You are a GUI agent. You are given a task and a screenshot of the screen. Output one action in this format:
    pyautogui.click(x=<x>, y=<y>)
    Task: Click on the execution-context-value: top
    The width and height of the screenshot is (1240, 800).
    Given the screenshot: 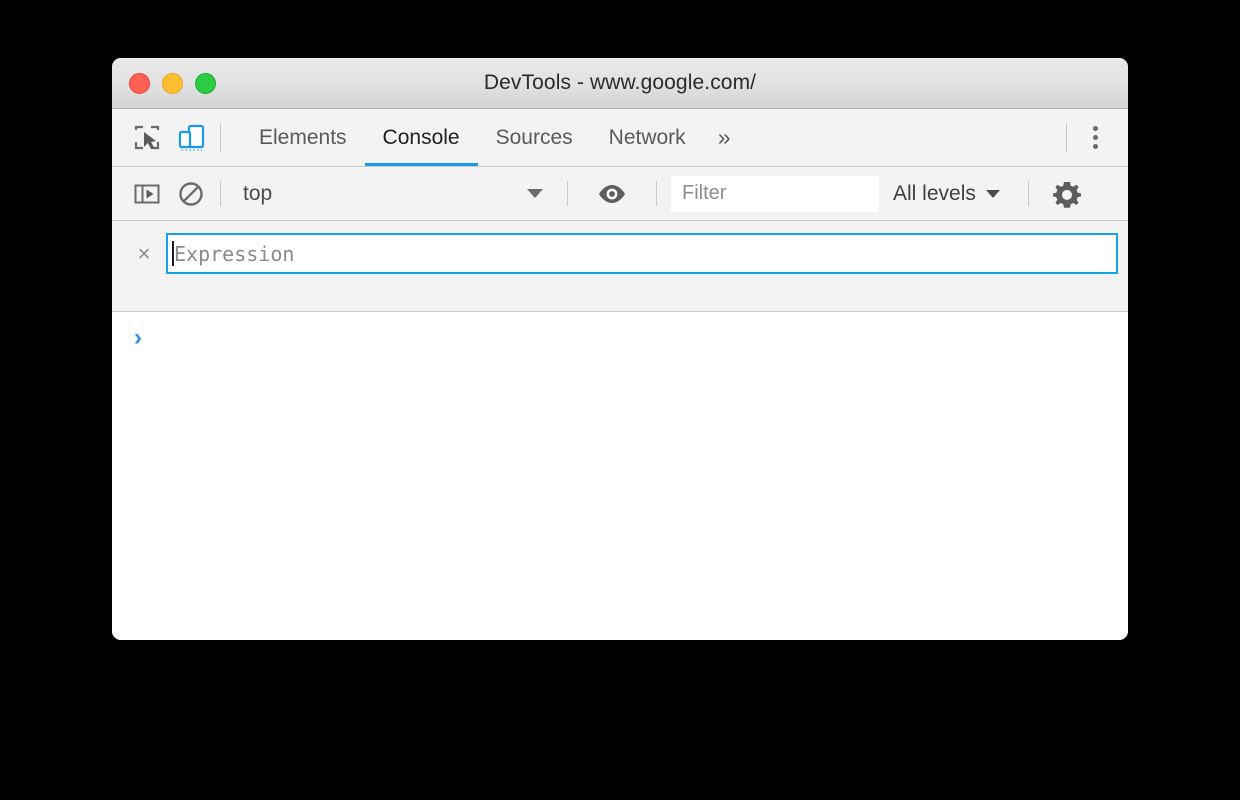 What is the action you would take?
    pyautogui.click(x=258, y=193)
    